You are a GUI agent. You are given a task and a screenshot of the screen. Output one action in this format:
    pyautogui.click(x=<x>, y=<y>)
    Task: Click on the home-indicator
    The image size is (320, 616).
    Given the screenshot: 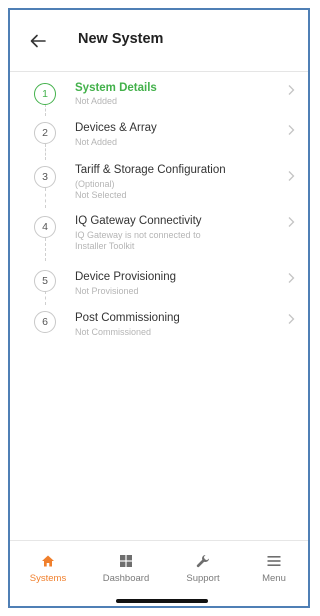 What is the action you would take?
    pyautogui.click(x=162, y=601)
    